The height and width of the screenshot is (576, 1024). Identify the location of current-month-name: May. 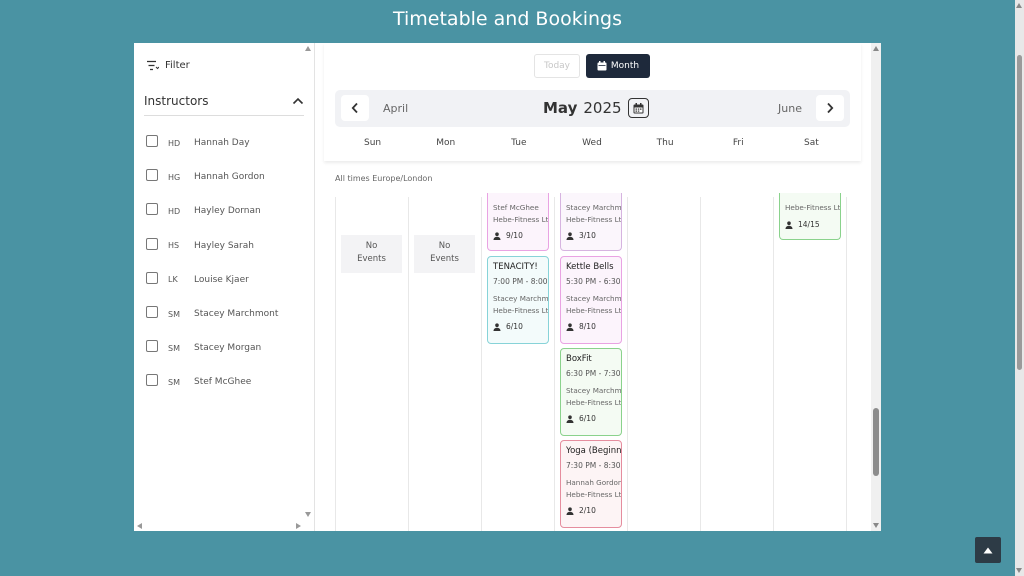
(560, 108).